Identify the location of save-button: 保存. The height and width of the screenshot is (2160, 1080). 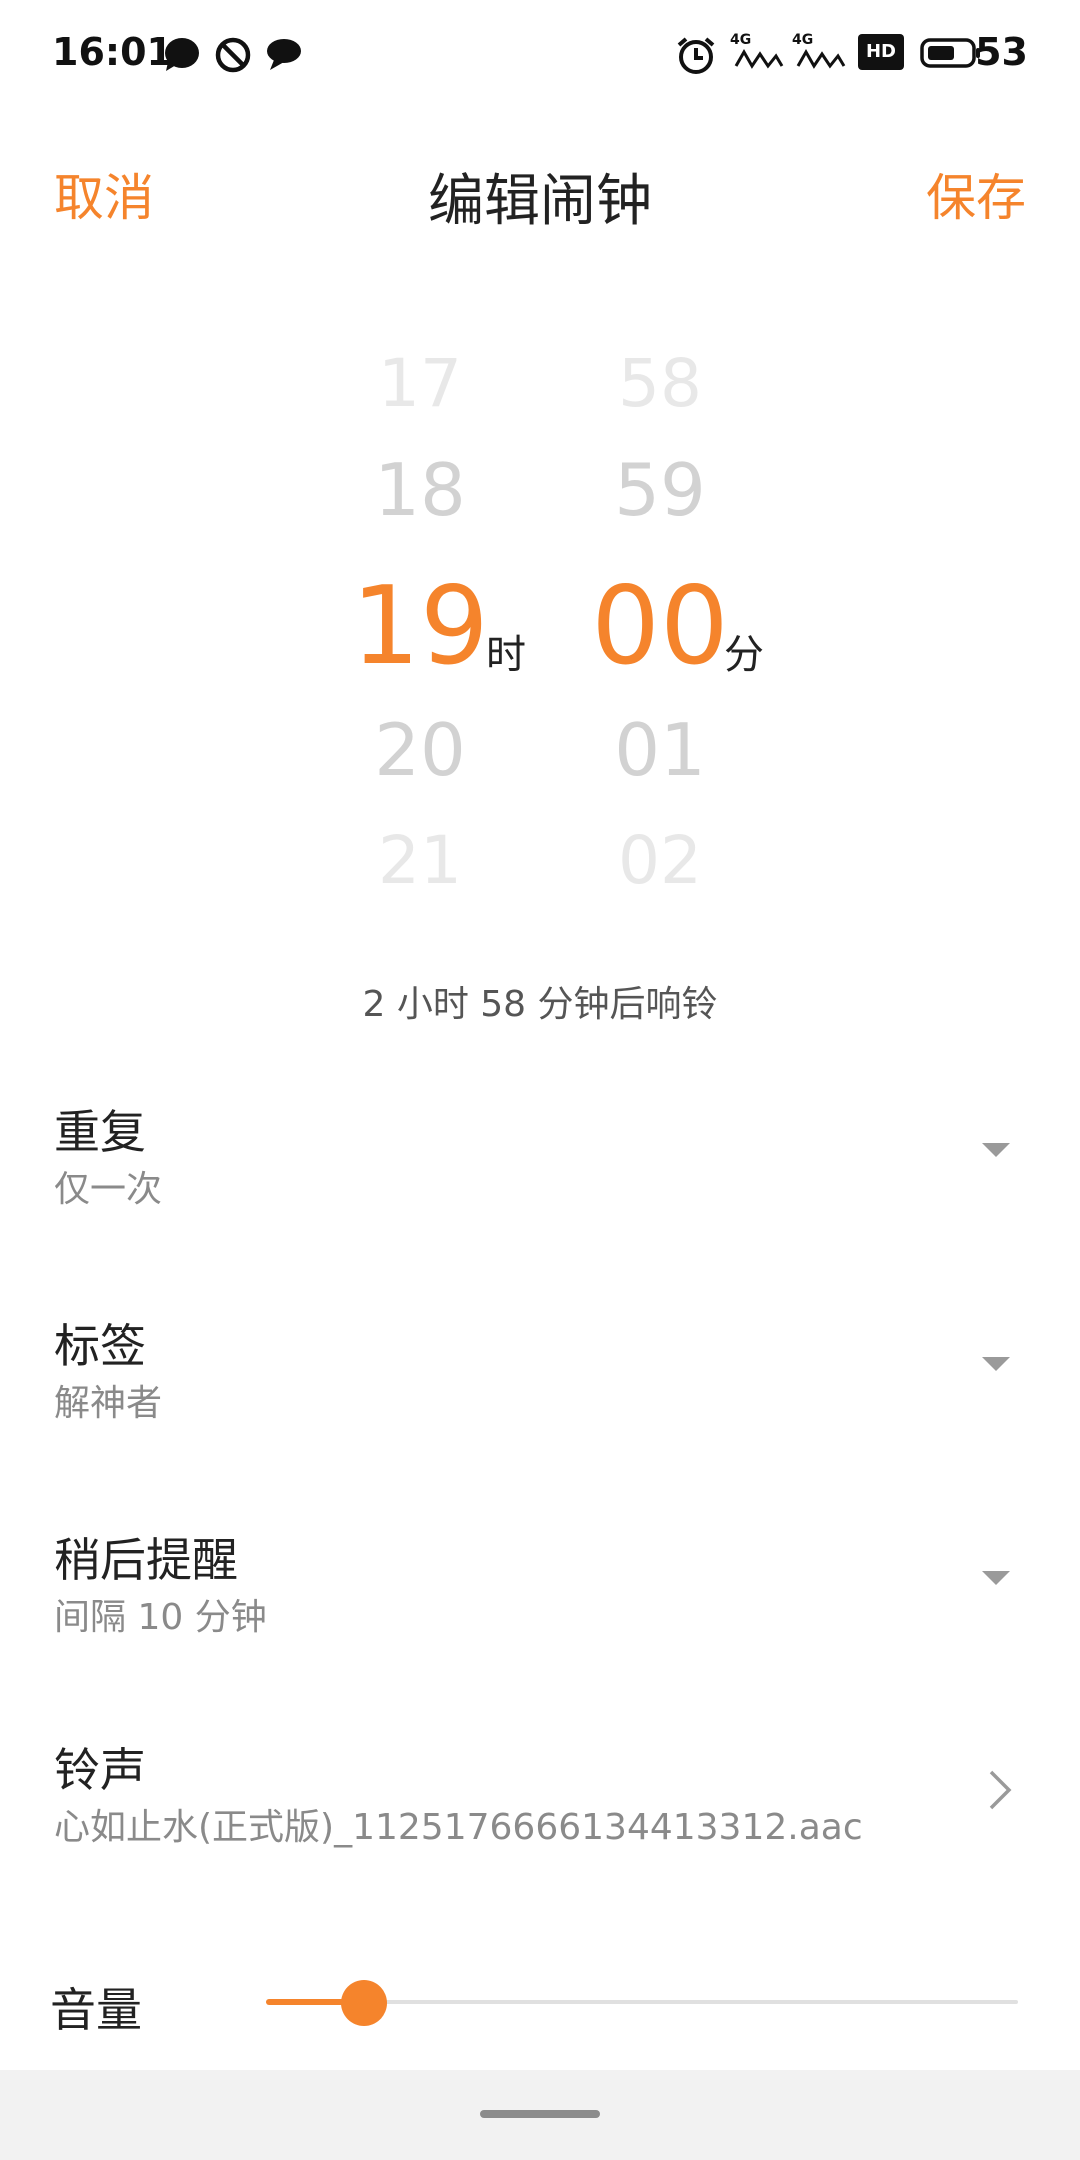
(976, 194).